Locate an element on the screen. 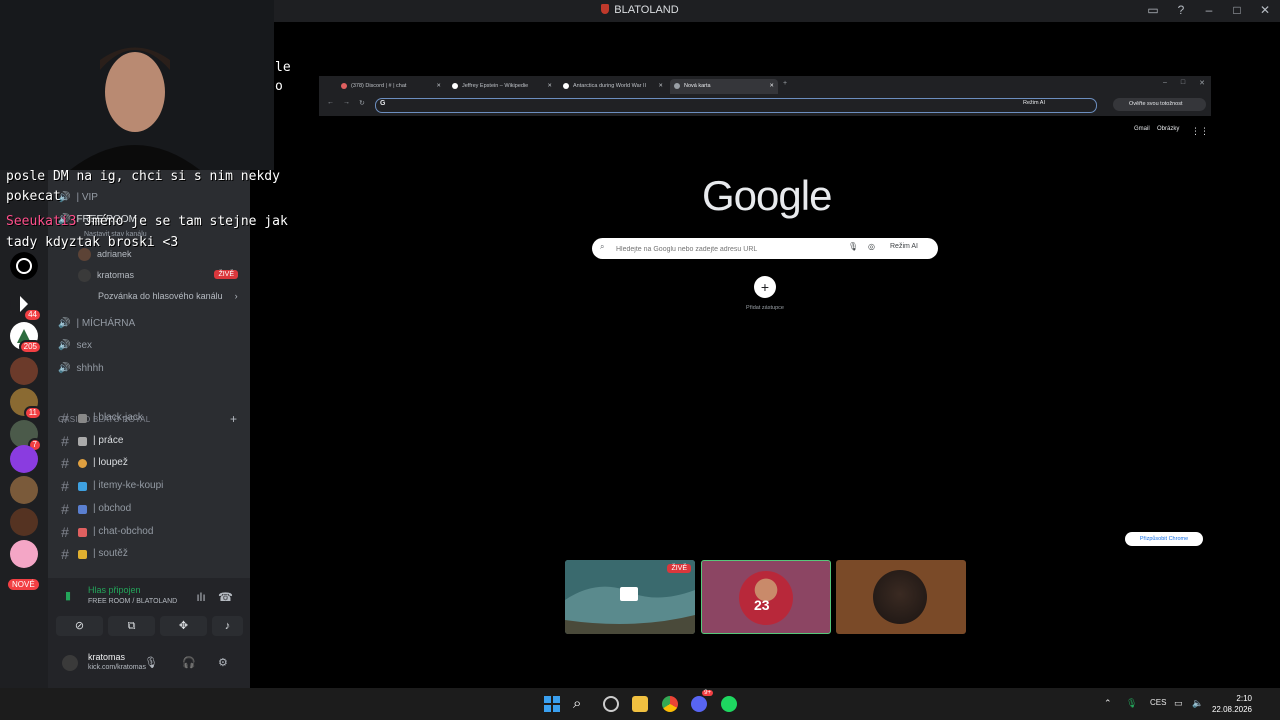 This screenshot has width=1280, height=720. voice-room: FREE ROOM / BLATOLAND is located at coordinates (132, 601).